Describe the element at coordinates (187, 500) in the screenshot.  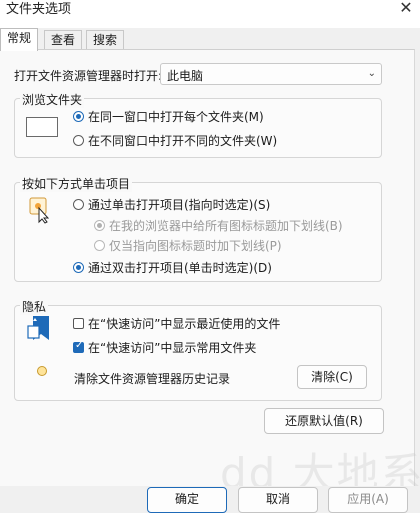
I see `ok-button: 确定` at that location.